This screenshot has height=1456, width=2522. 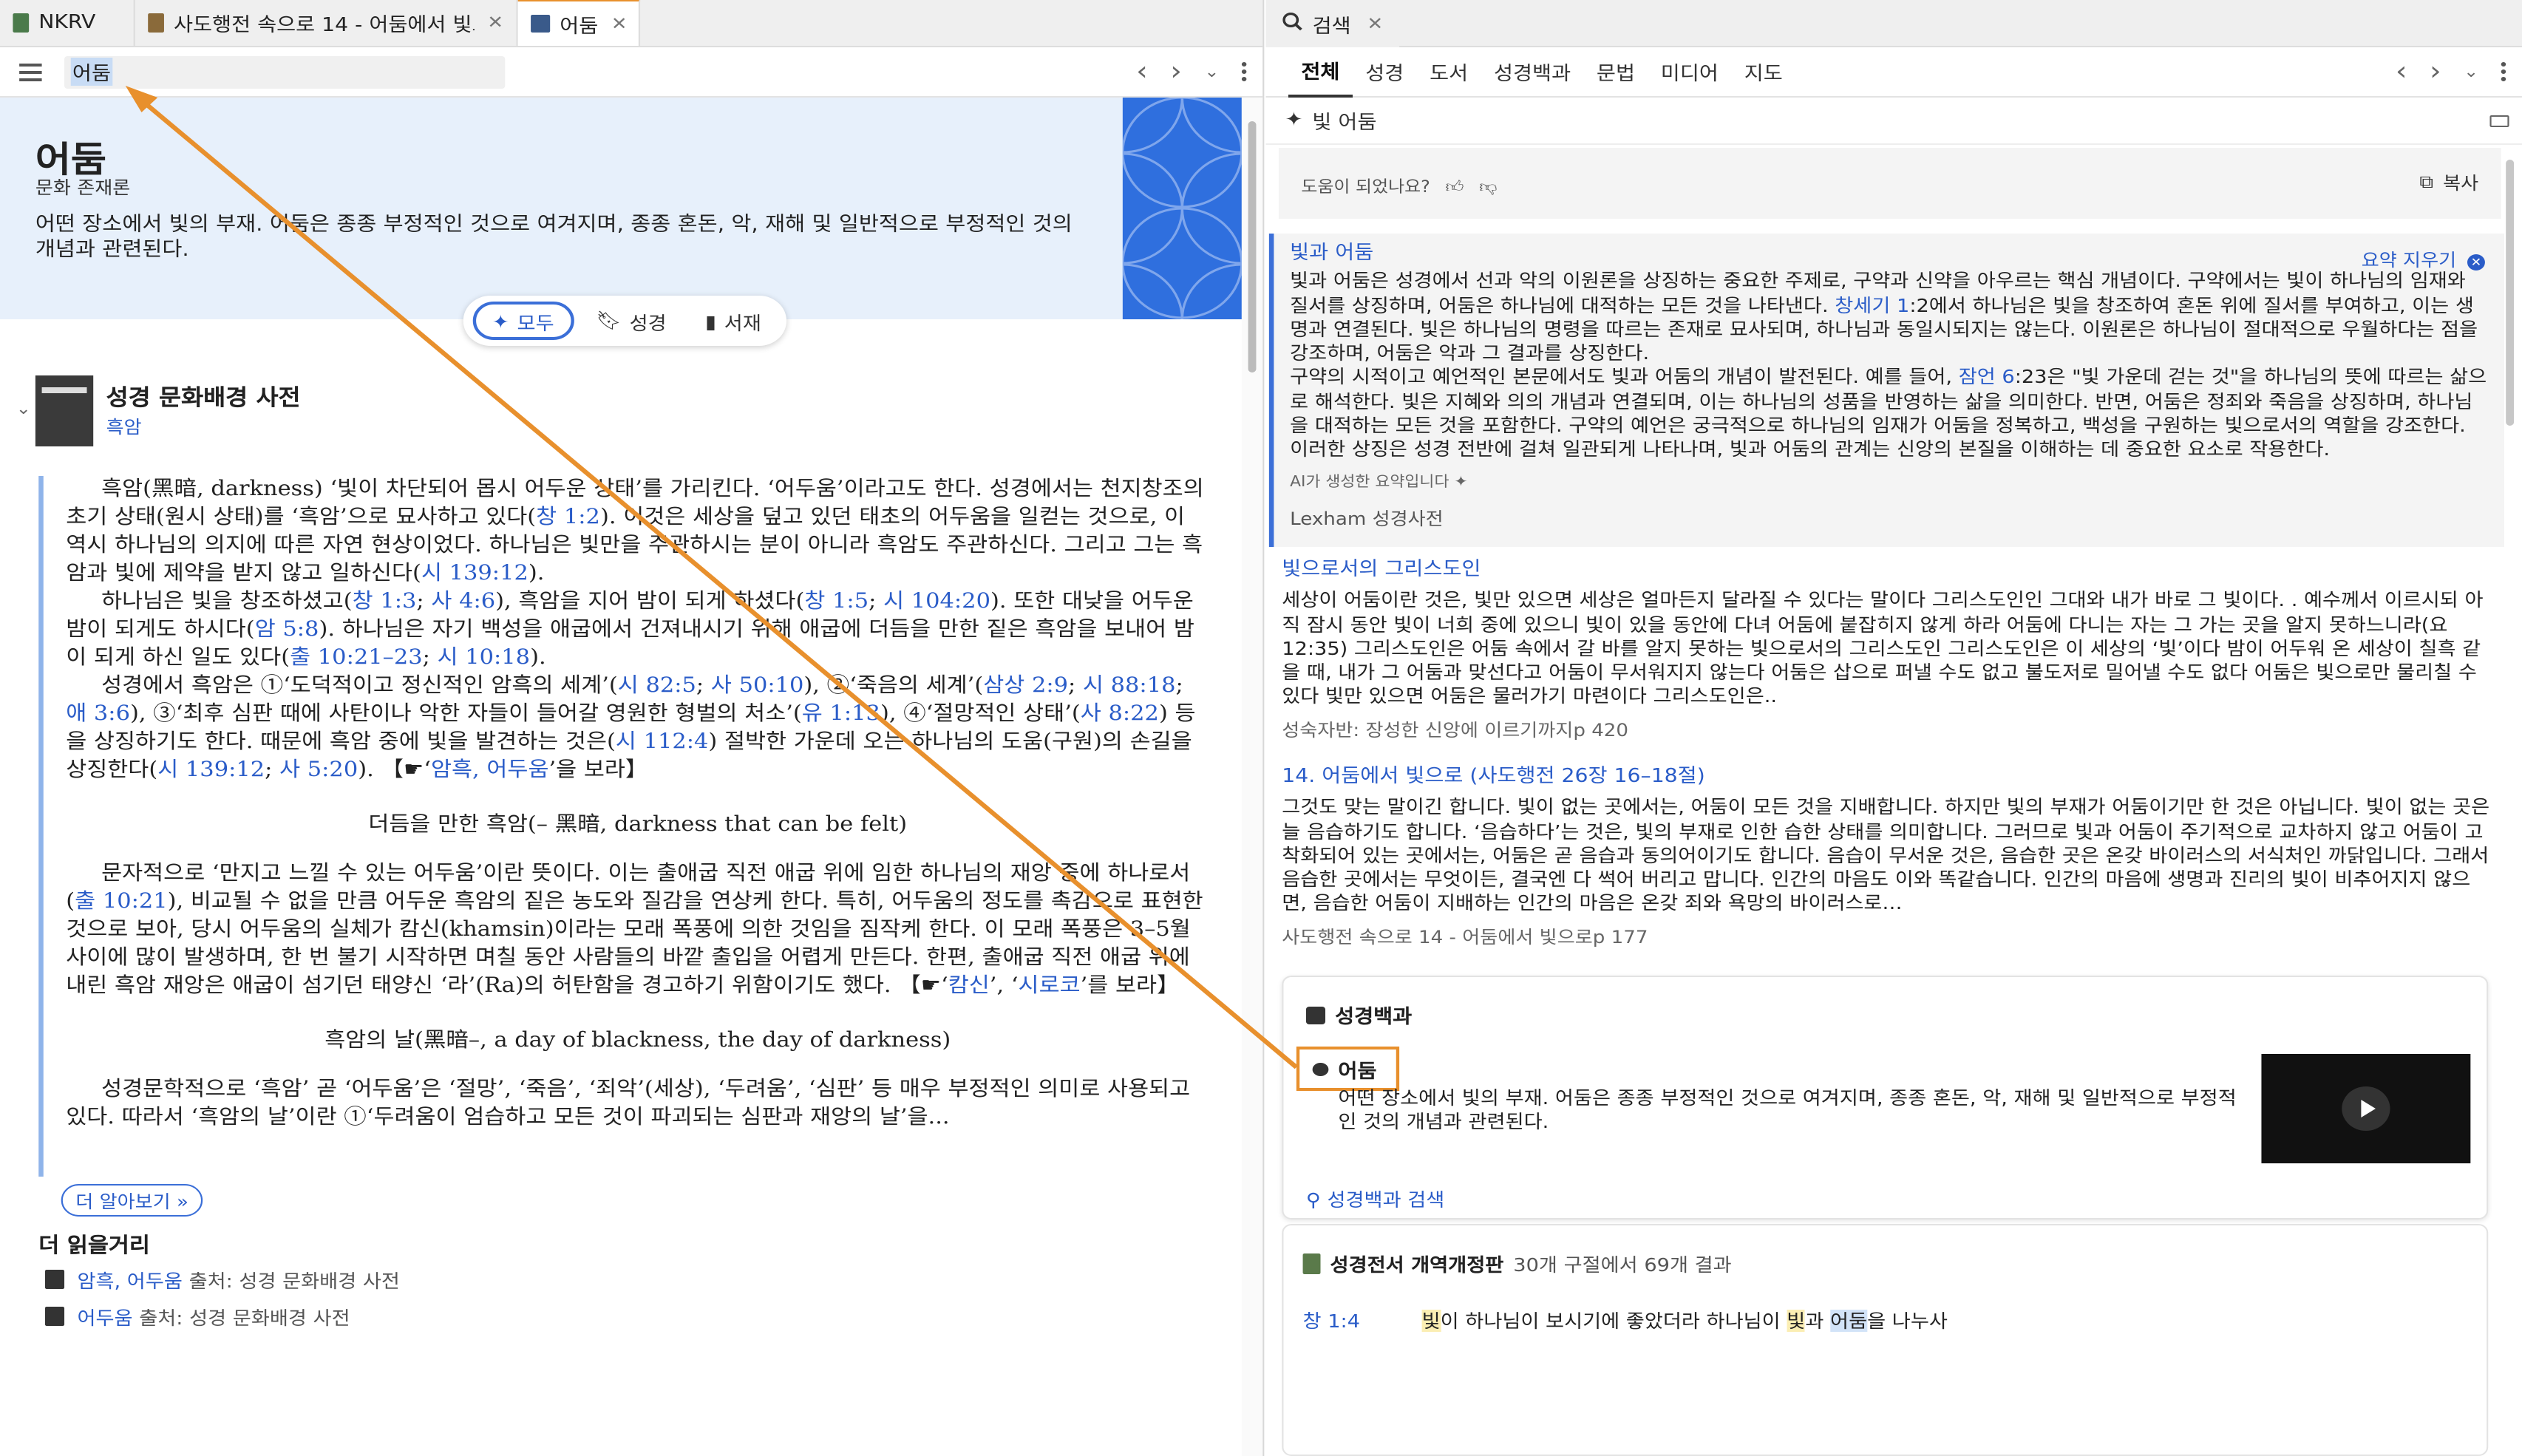 I want to click on further-reading-title: 더 읽을거리, so click(x=94, y=1246).